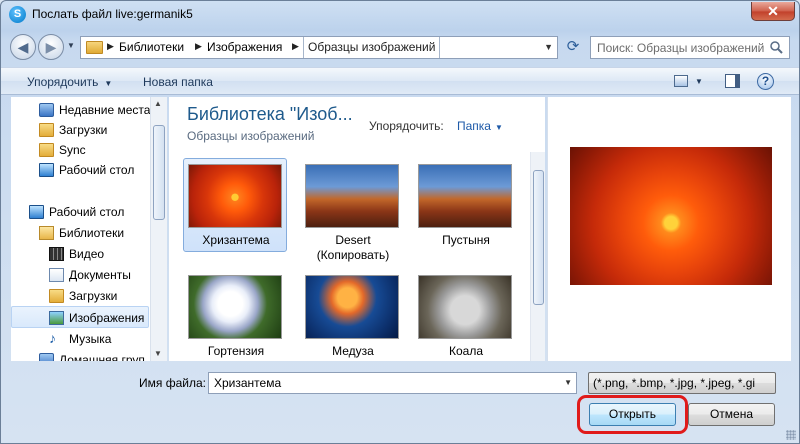 Image resolution: width=800 pixels, height=444 pixels. Describe the element at coordinates (87, 254) in the screenshot. I see `sidebar-item-label: Видео` at that location.